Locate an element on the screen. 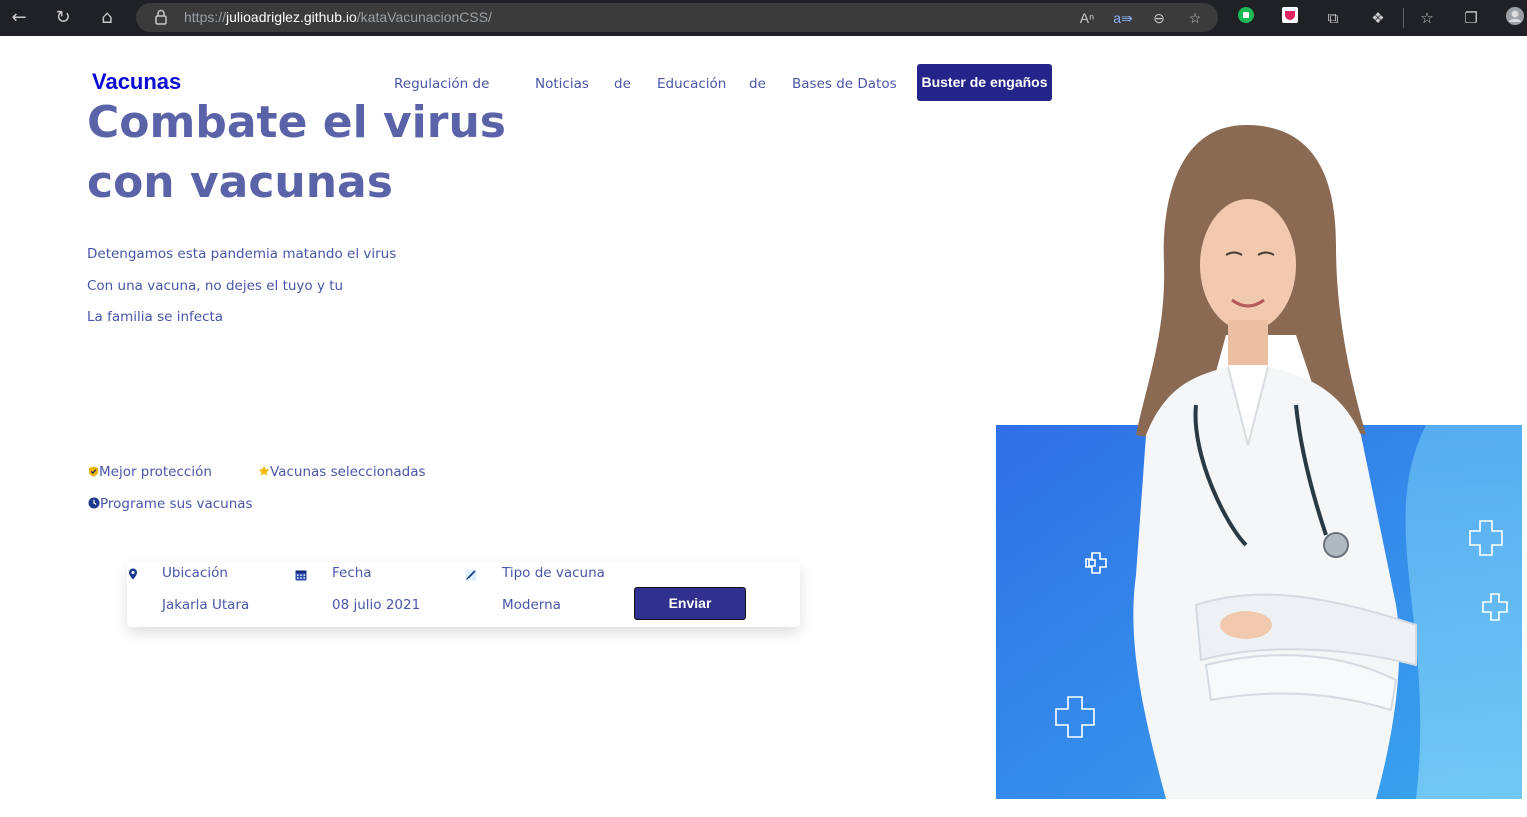 The height and width of the screenshot is (817, 1527). buster-button: Buster de engaños is located at coordinates (984, 82).